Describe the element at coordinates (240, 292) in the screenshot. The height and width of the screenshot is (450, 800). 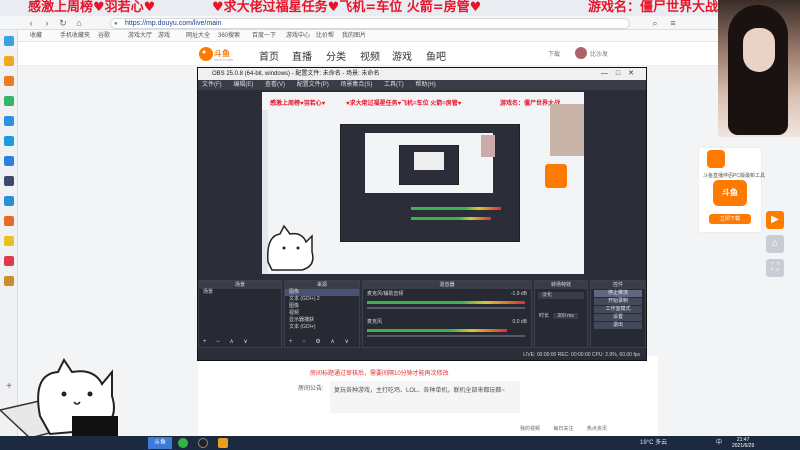
I see `scene-item: 场景` at that location.